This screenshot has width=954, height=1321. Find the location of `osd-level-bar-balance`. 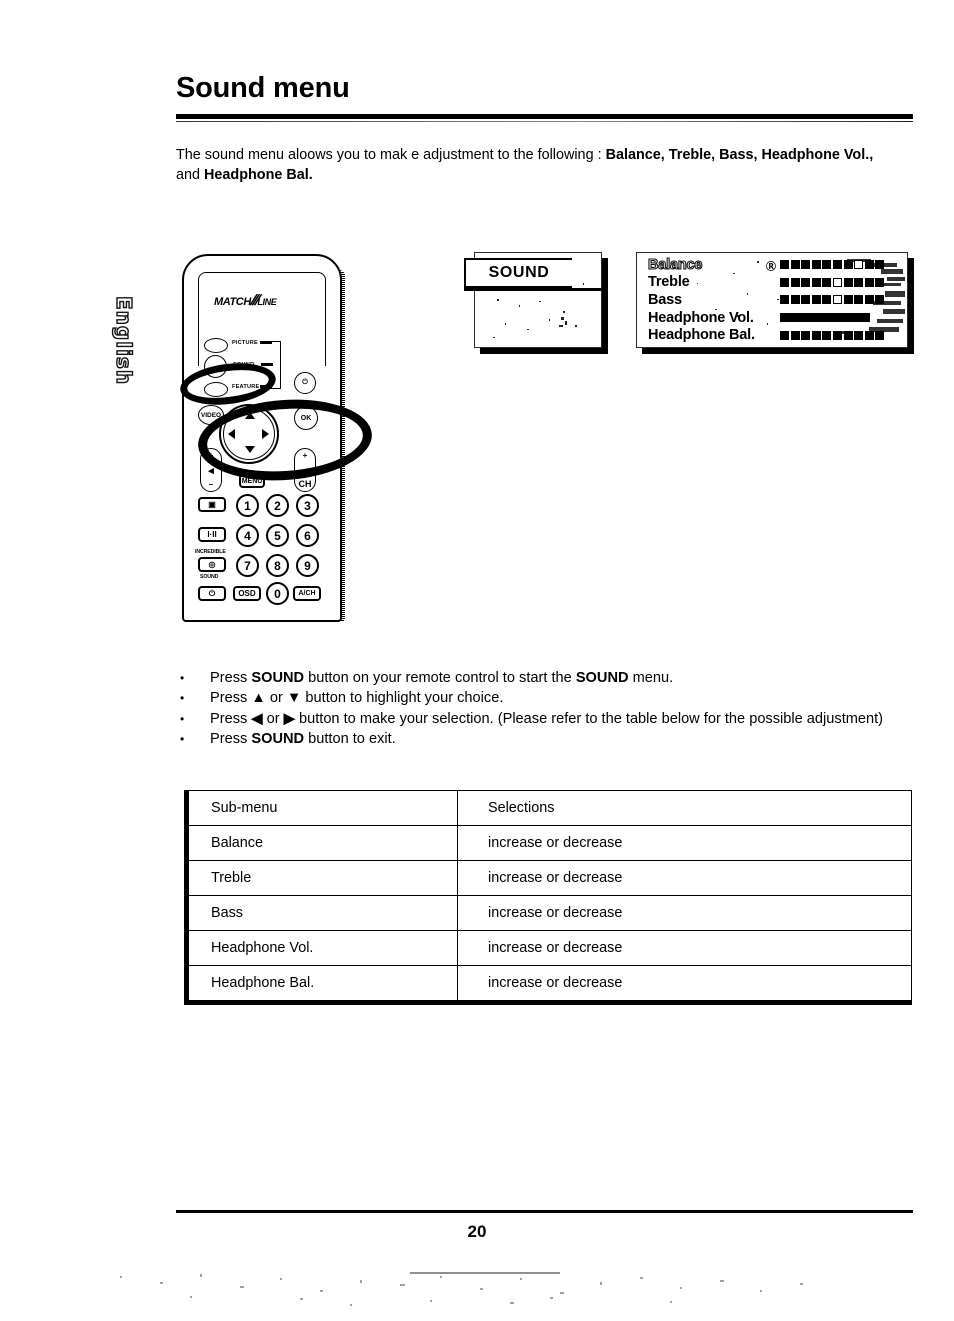

osd-level-bar-balance is located at coordinates (832, 265).